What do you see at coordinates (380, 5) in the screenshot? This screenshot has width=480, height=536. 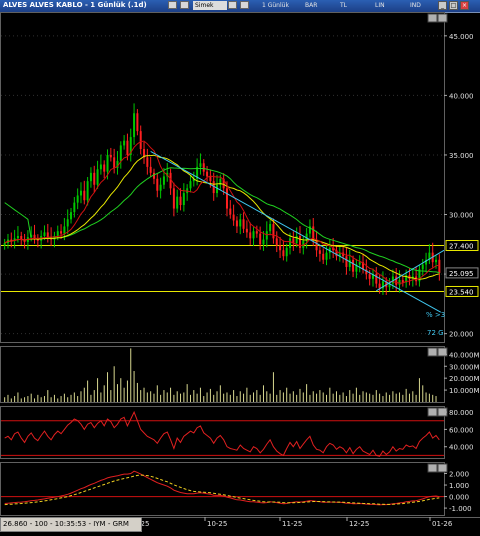 I see `lin-button: LIN` at bounding box center [380, 5].